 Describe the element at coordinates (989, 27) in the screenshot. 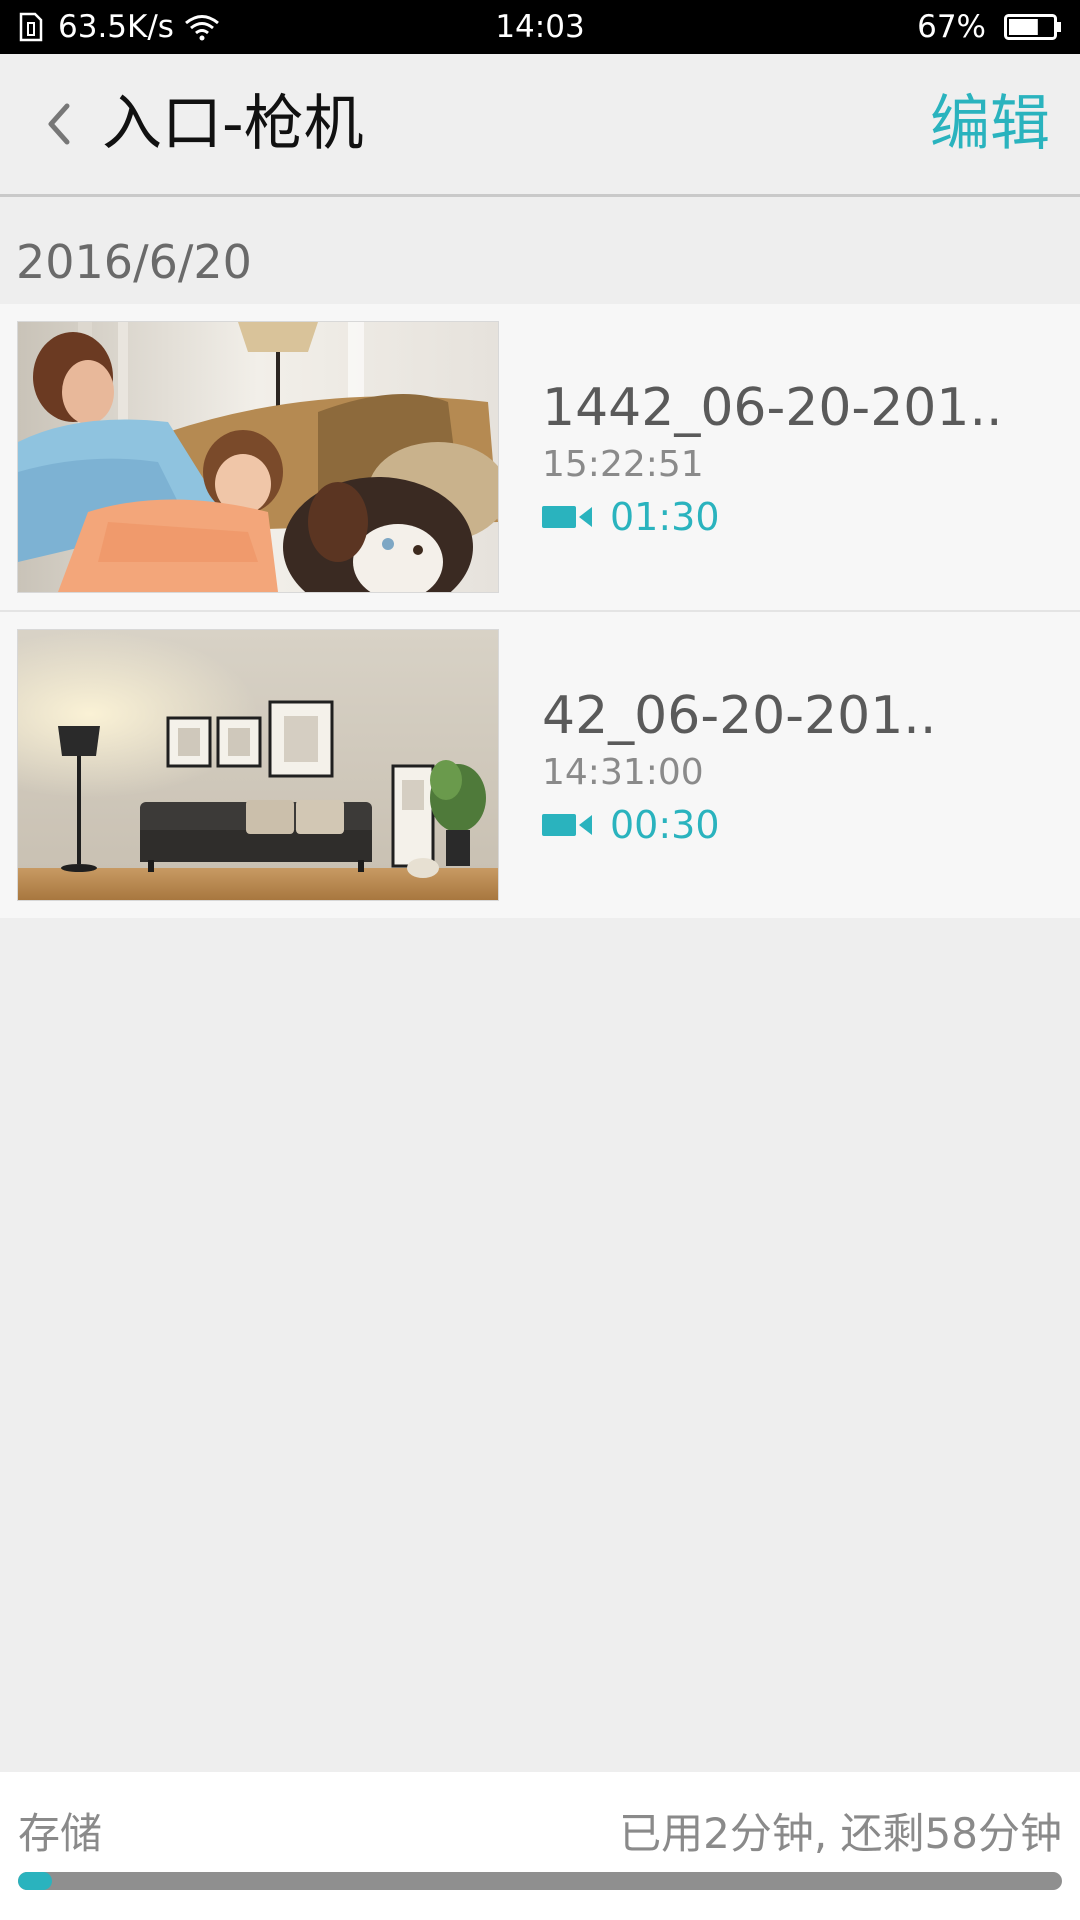

I see `status-right: 67%` at that location.